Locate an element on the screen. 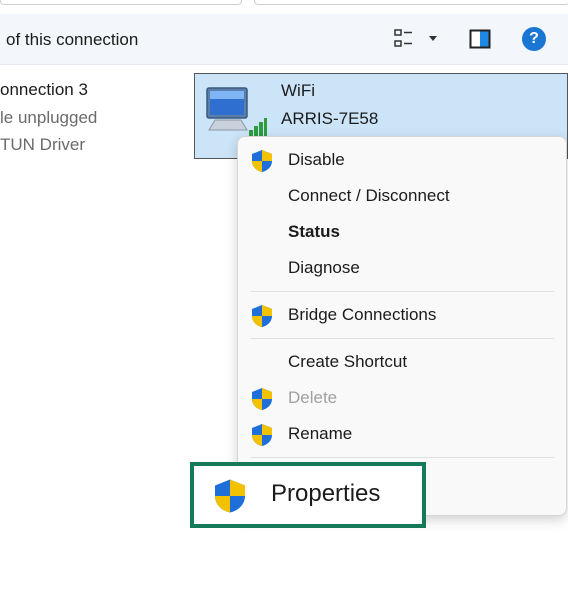  command-bar-description: of this connection is located at coordinates (72, 40).